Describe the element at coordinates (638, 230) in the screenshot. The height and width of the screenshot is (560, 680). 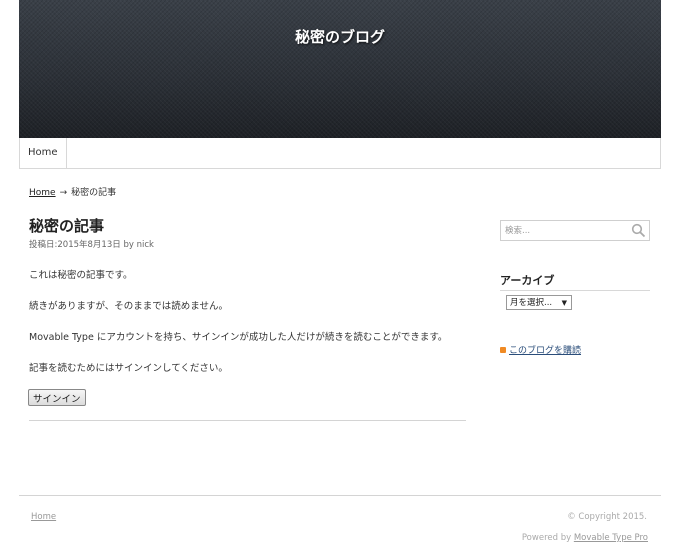
I see `search-icon` at that location.